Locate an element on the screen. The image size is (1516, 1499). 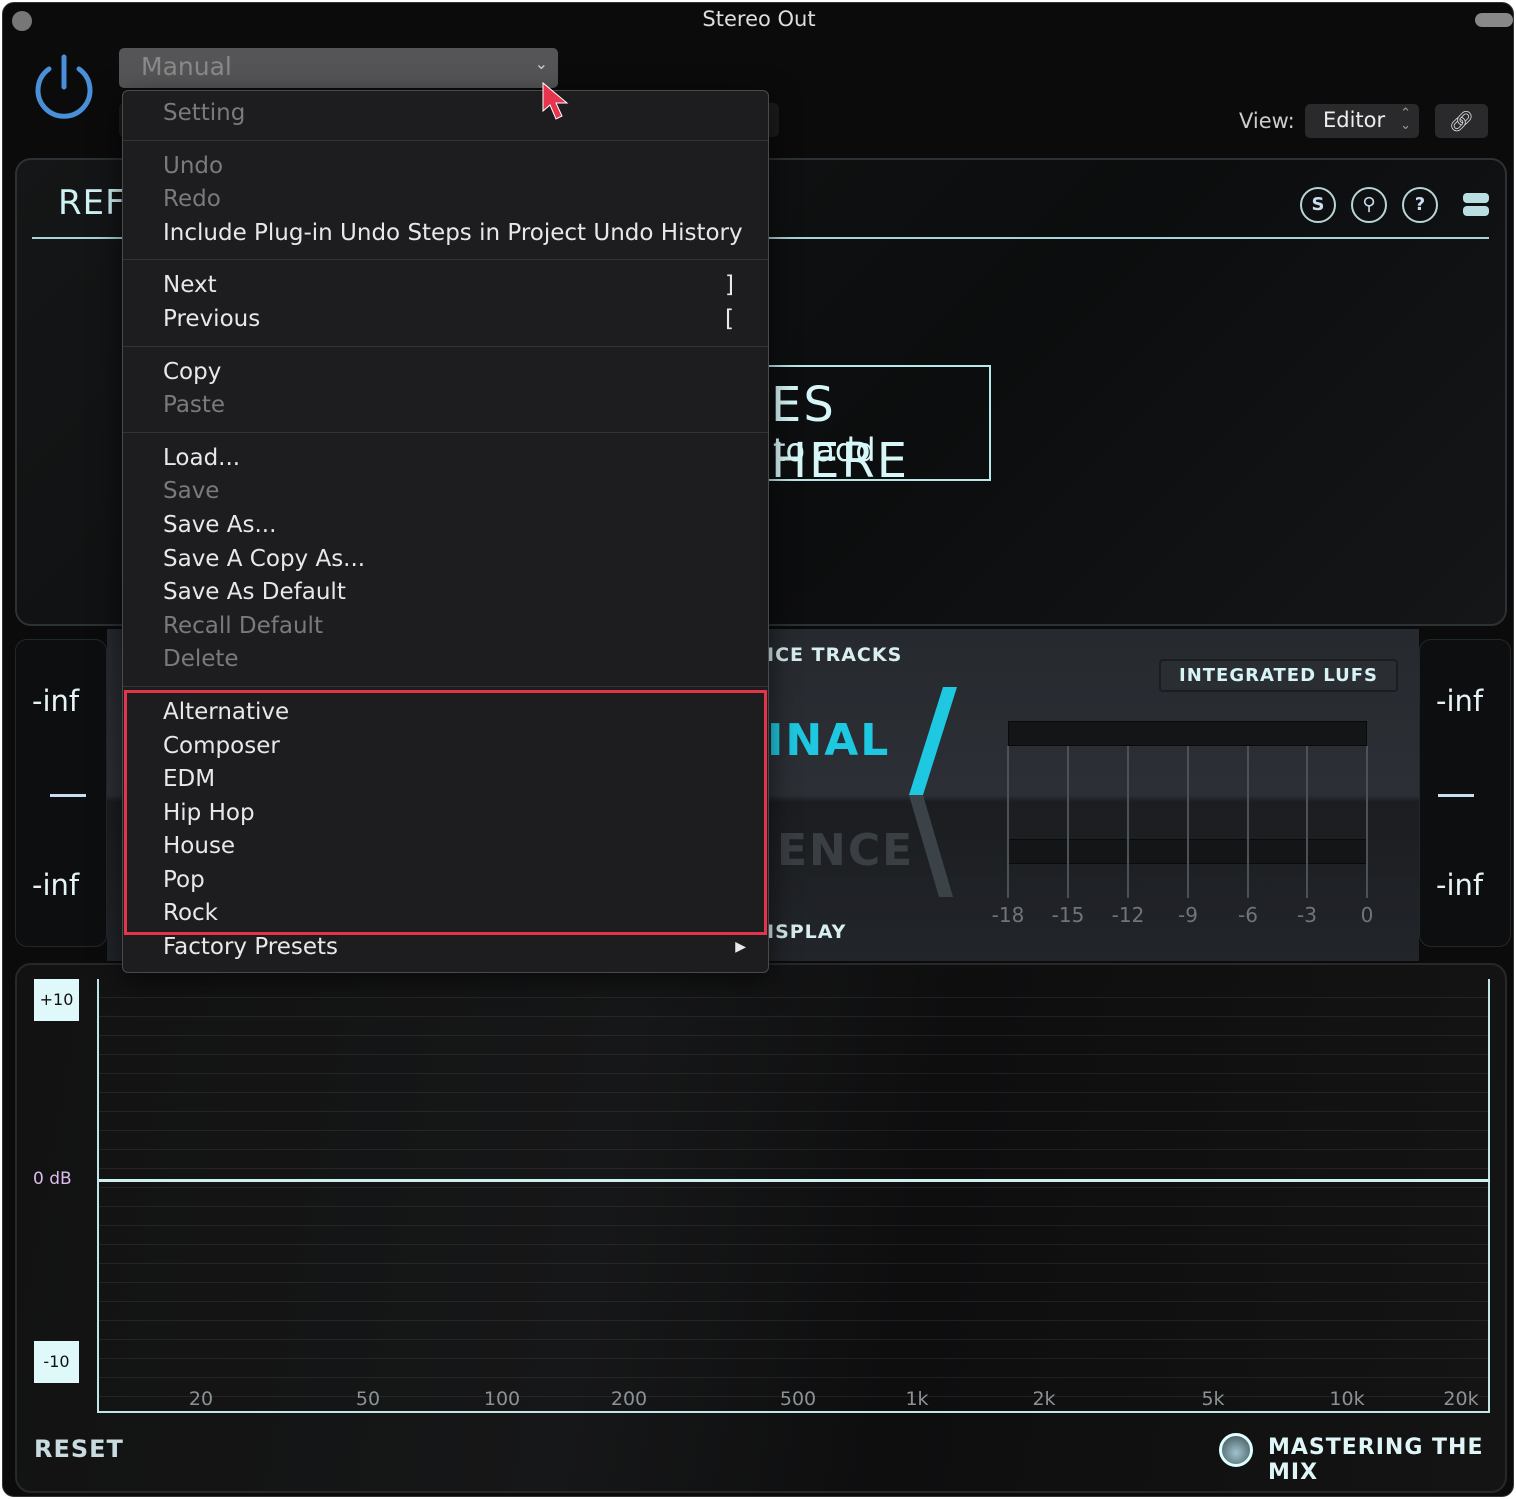
link-button: 🔗︎ is located at coordinates (1461, 121).